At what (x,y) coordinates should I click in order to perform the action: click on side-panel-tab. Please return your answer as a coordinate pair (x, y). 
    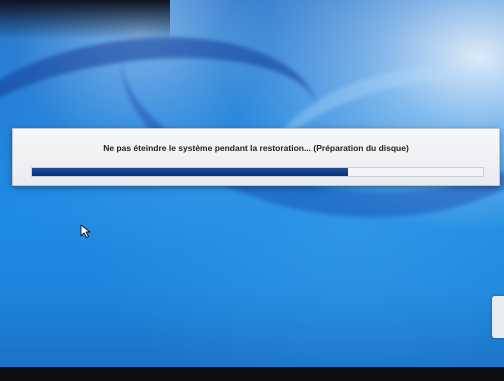
    Looking at the image, I should click on (498, 317).